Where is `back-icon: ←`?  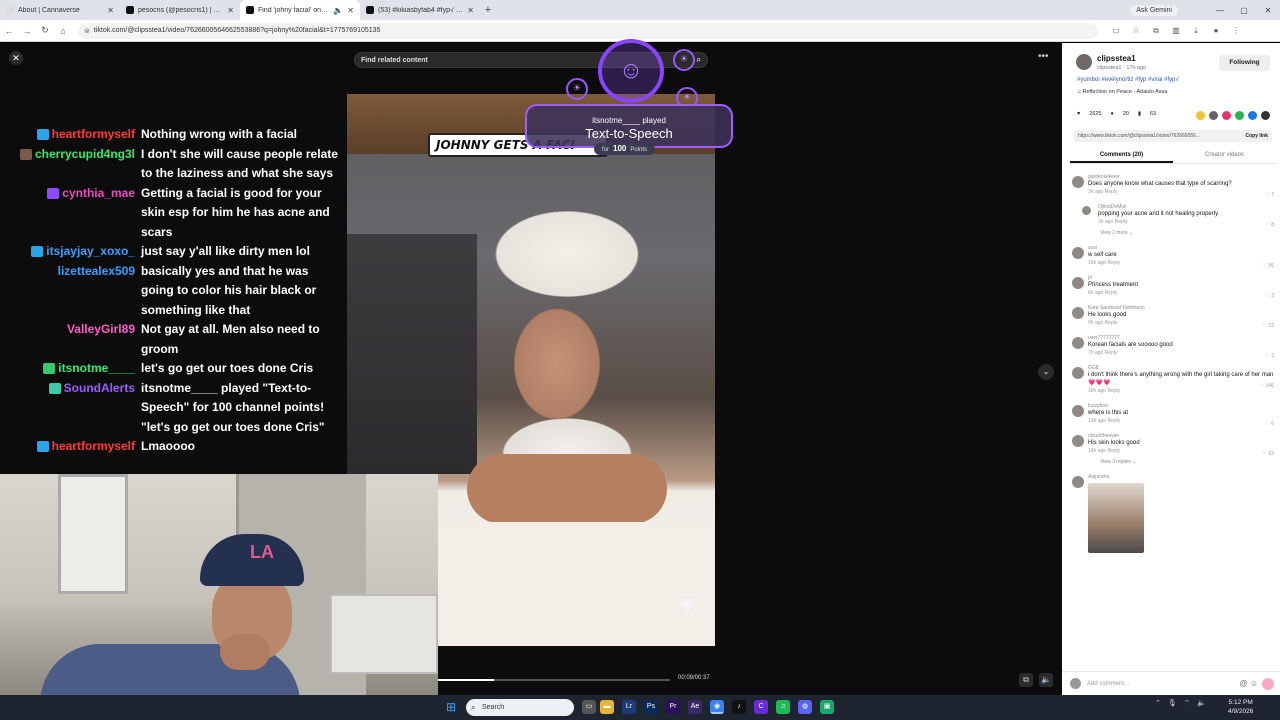 back-icon: ← is located at coordinates (9, 31).